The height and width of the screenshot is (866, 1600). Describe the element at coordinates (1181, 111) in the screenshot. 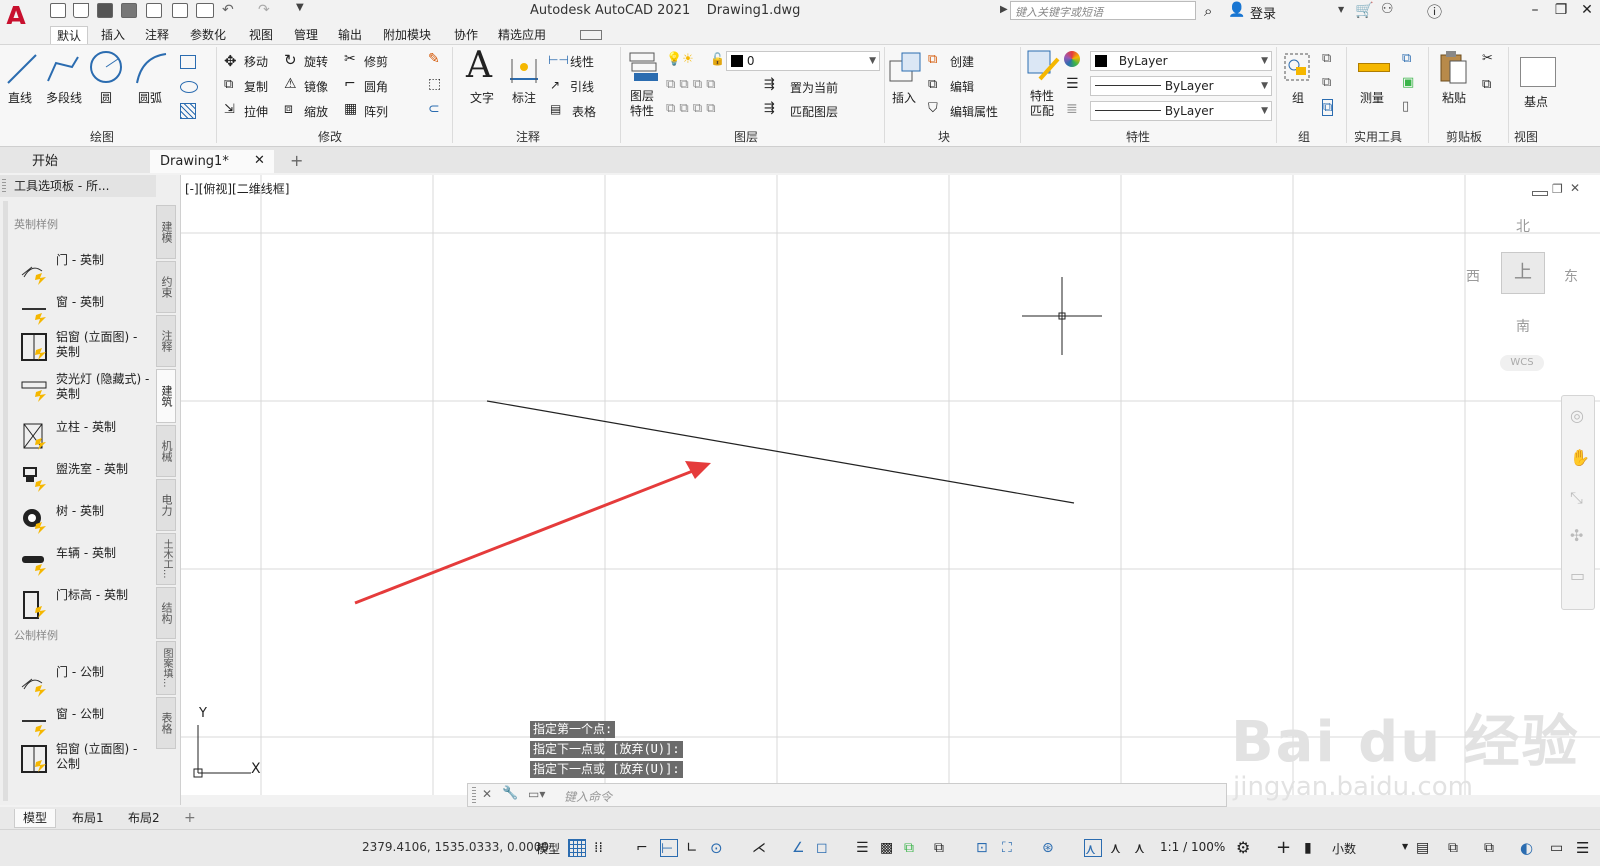

I see `lineweight-dropdown: ByLayer ▼` at that location.